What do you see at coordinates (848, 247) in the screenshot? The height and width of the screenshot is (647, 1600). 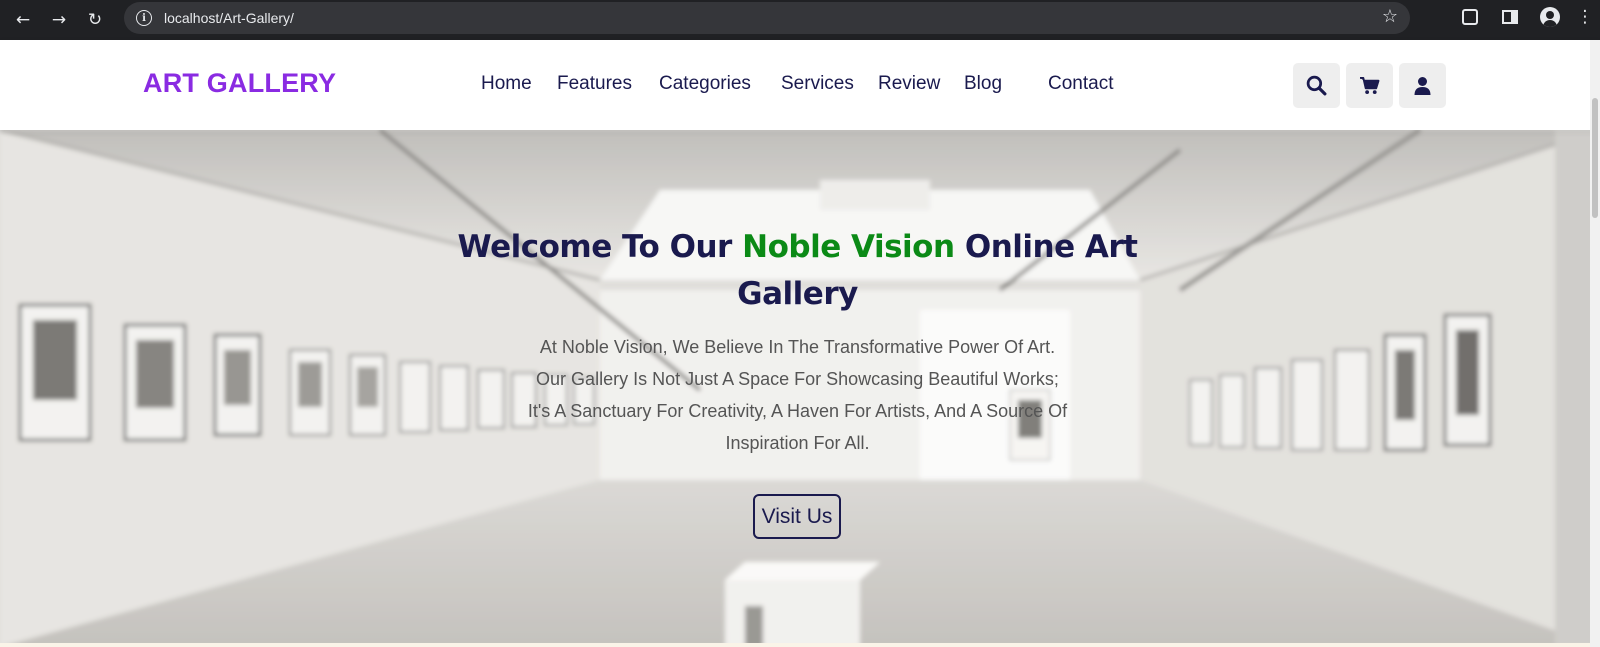 I see `hero-title-accent: Noble Vision` at bounding box center [848, 247].